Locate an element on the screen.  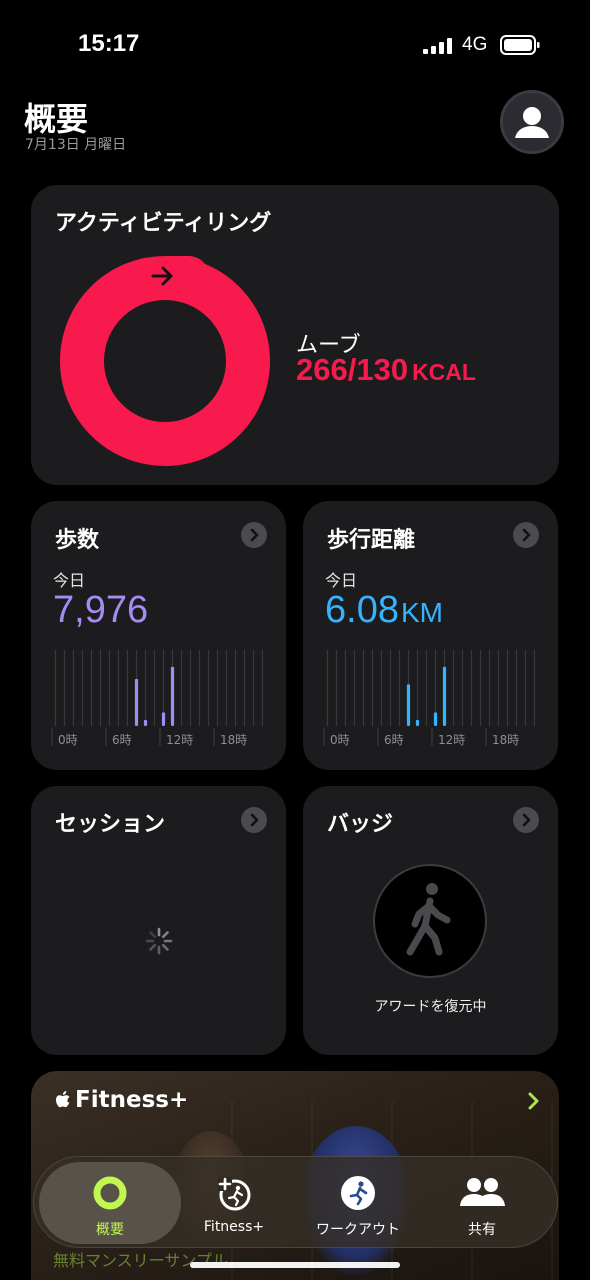
steps-detail-button is located at coordinates (254, 535).